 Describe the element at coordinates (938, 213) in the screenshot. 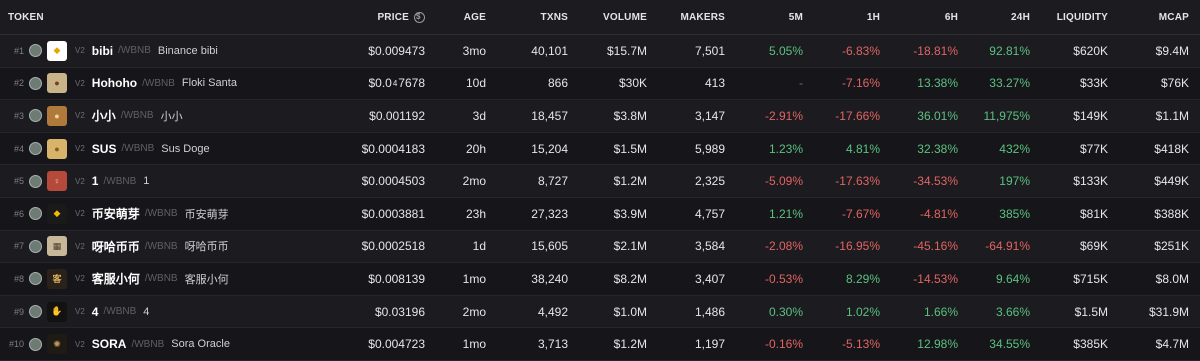

I see `change-6h-cell: -4.81%` at that location.